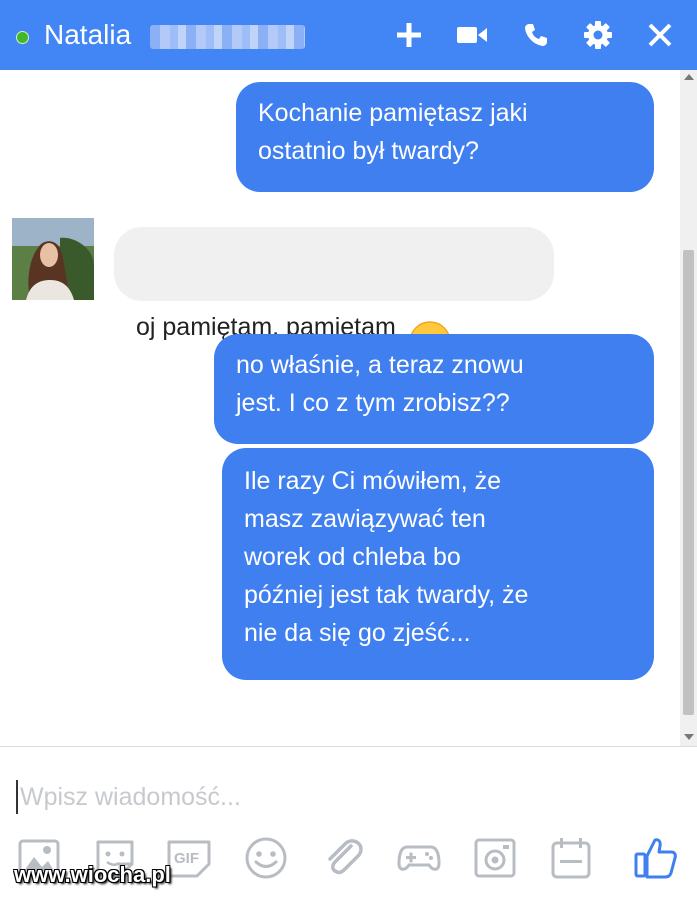  Describe the element at coordinates (660, 35) in the screenshot. I see `close-icon` at that location.